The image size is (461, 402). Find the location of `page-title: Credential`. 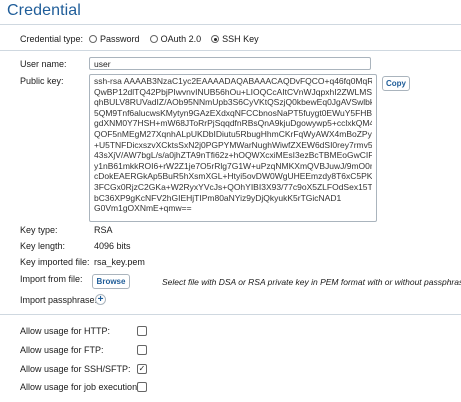

page-title: Credential is located at coordinates (44, 10).